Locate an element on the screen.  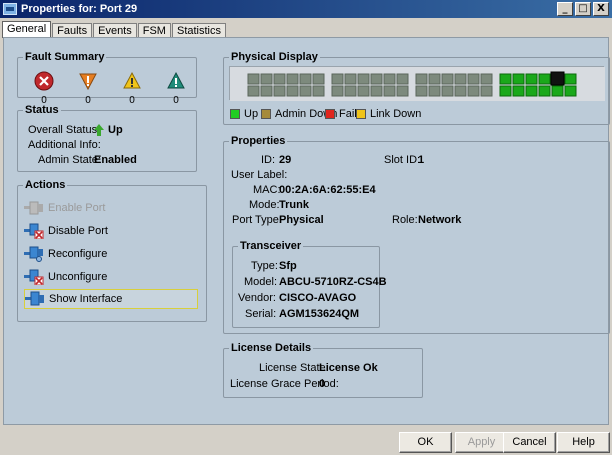
apply-button: Apply is located at coordinates (481, 442).